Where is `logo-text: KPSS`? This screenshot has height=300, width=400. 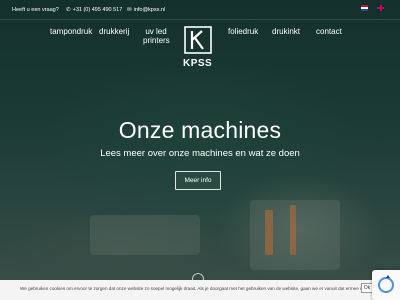 logo-text: KPSS is located at coordinates (198, 63).